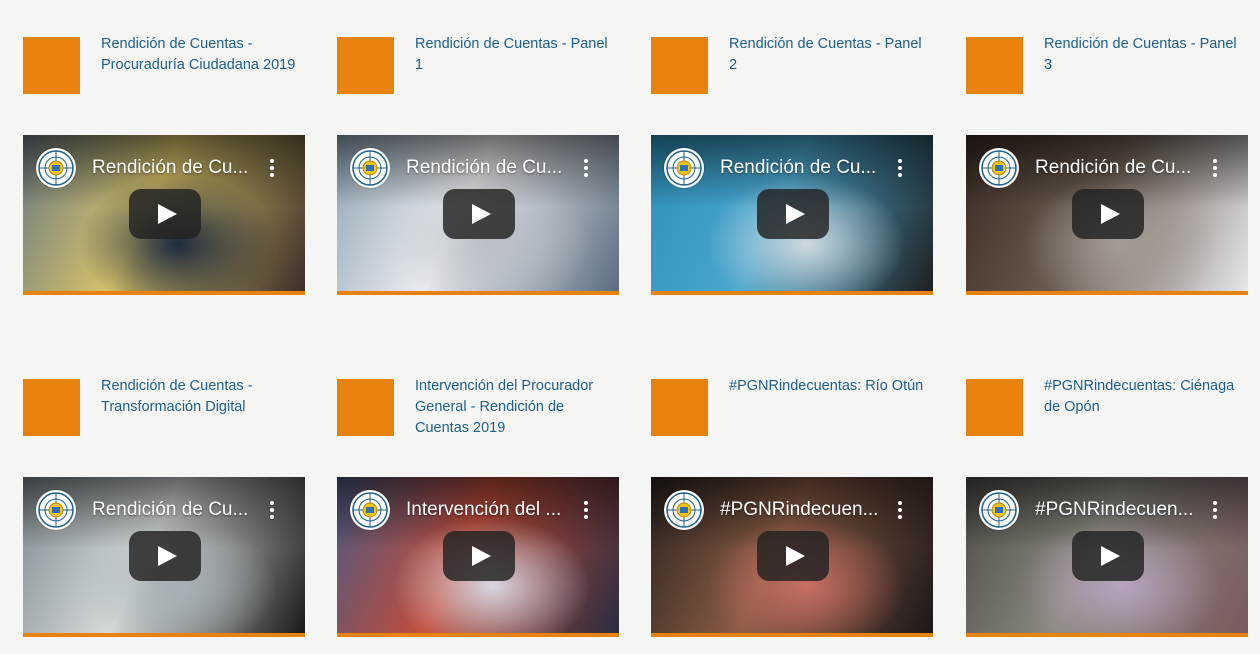 This screenshot has width=1260, height=654. Describe the element at coordinates (515, 55) in the screenshot. I see `video-title-link: Rendición de Cuentas - Panel 1` at that location.